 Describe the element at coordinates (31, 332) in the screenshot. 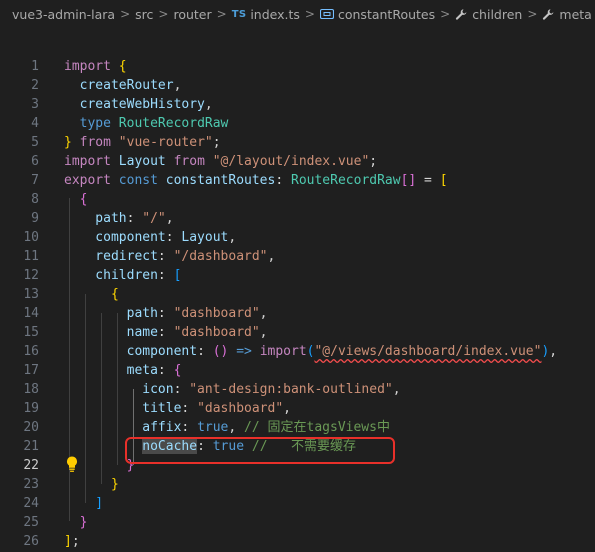

I see `line-number: 15` at that location.